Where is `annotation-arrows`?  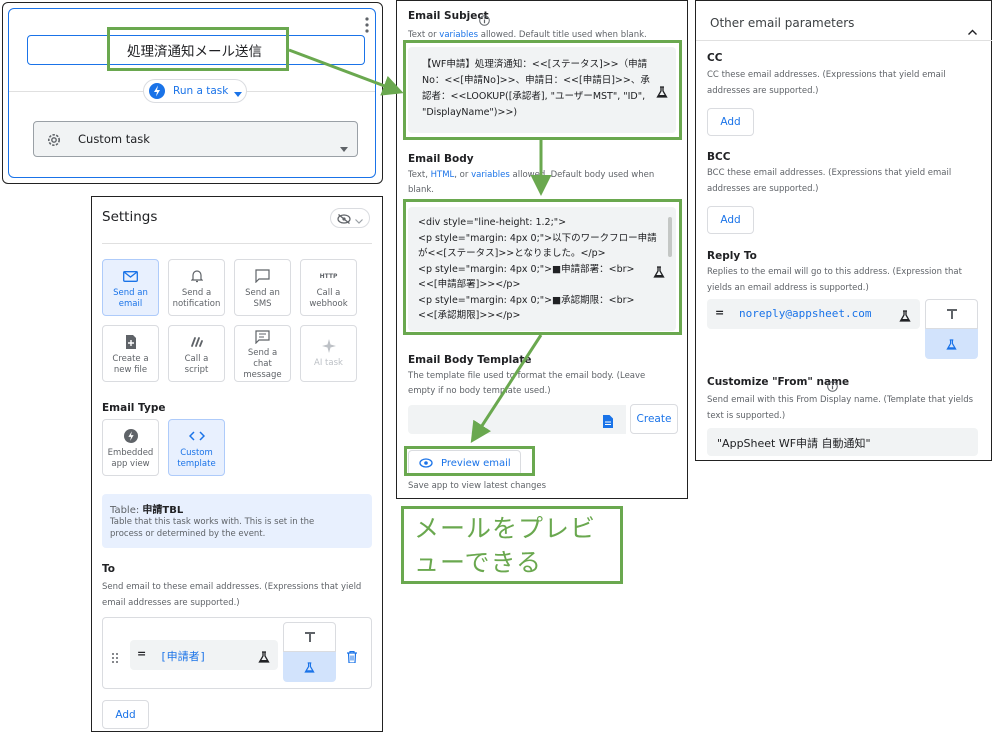 annotation-arrows is located at coordinates (420, 246).